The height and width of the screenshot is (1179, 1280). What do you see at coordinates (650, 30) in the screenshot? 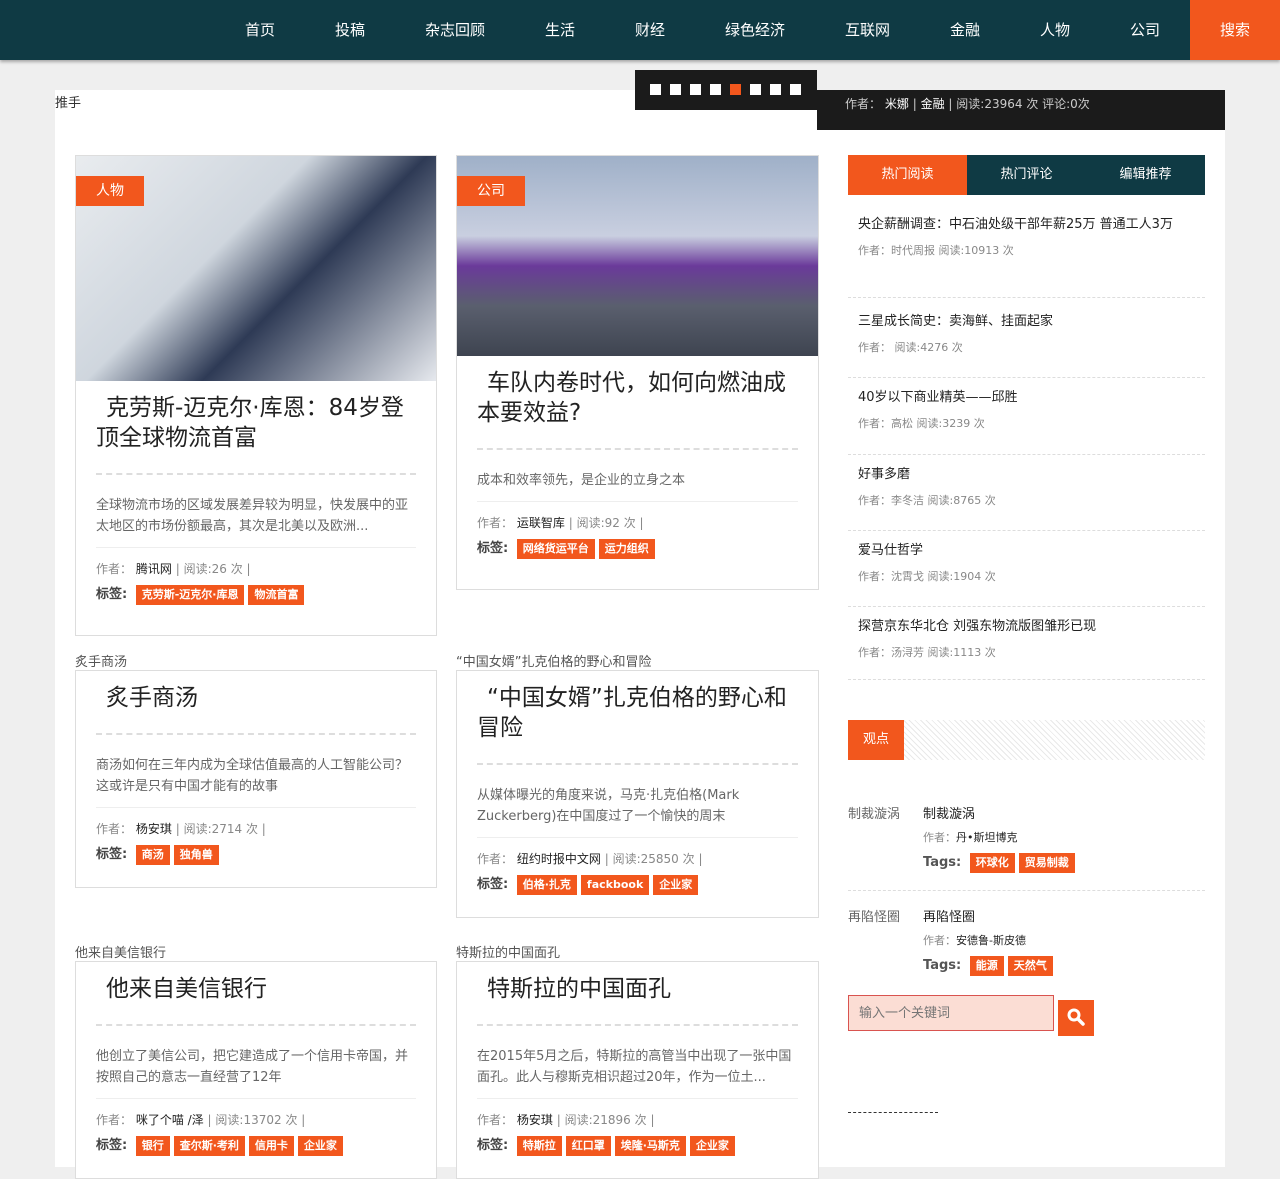
I see `nav-item: 财经` at bounding box center [650, 30].